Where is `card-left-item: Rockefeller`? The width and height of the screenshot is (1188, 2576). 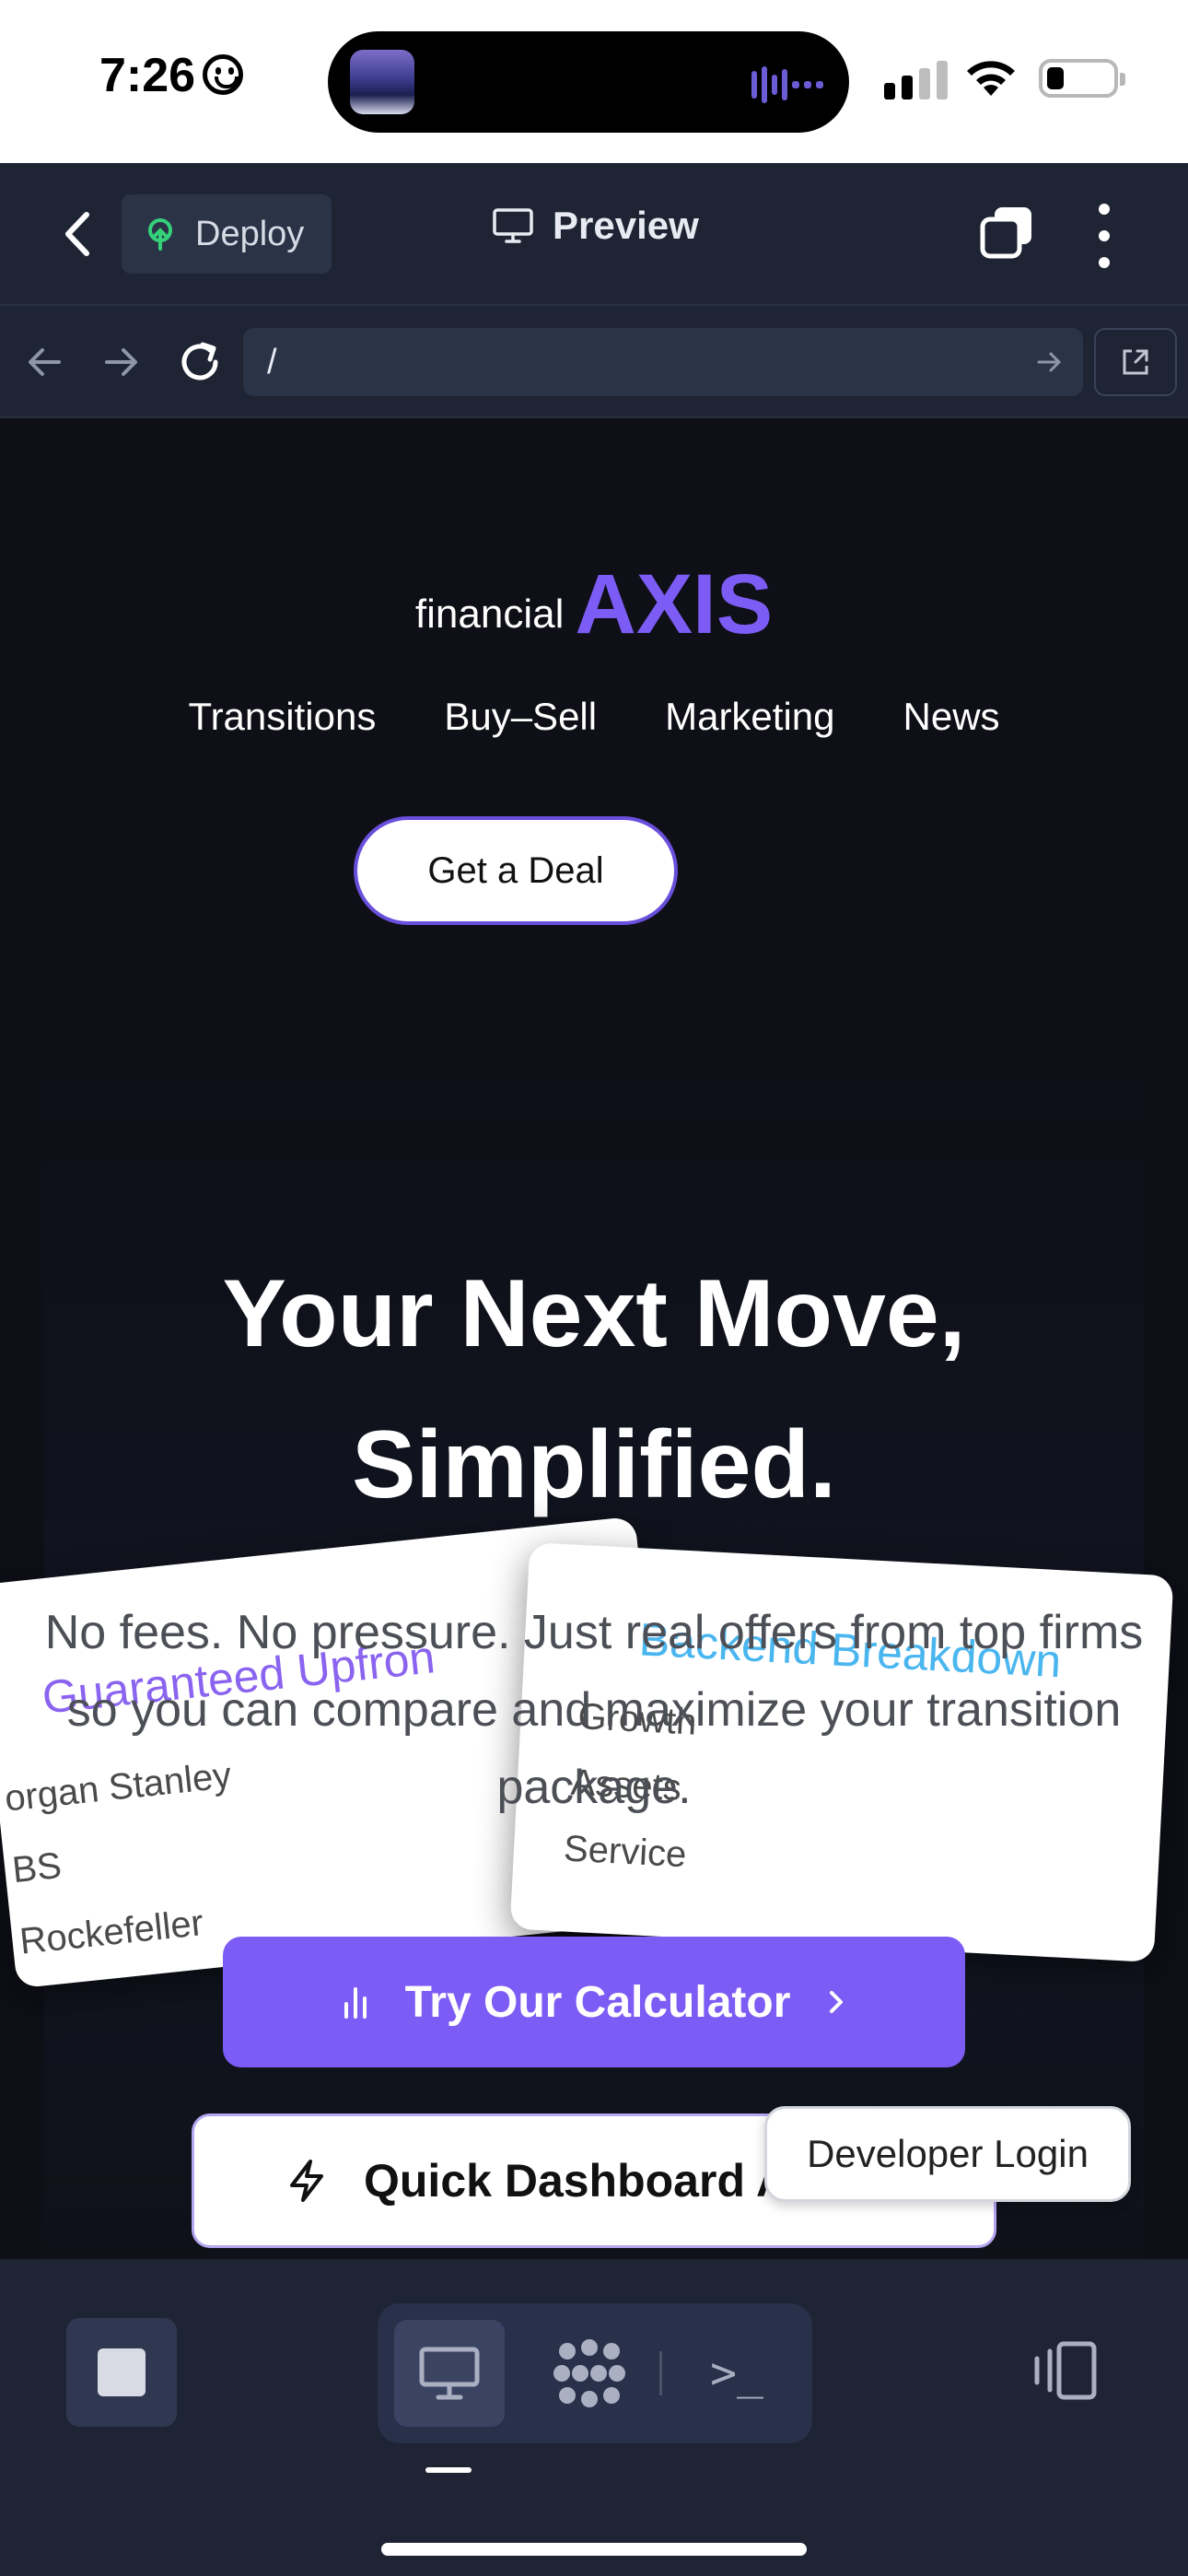
card-left-item: Rockefeller is located at coordinates (111, 1932).